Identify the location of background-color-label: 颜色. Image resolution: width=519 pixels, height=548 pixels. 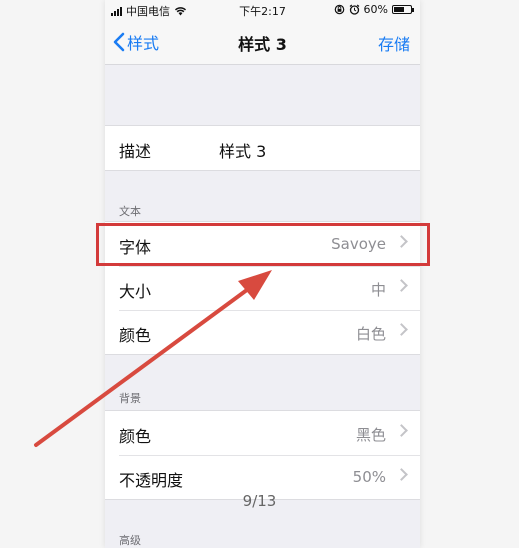
(135, 436).